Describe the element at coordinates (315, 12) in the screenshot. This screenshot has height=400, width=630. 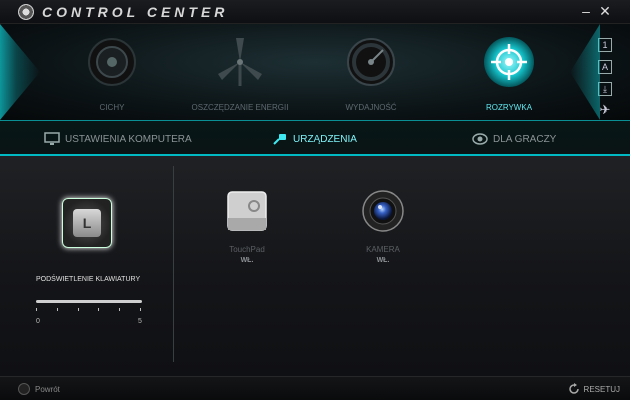
I see `title-bar: CONTROL CENTER – ✕` at that location.